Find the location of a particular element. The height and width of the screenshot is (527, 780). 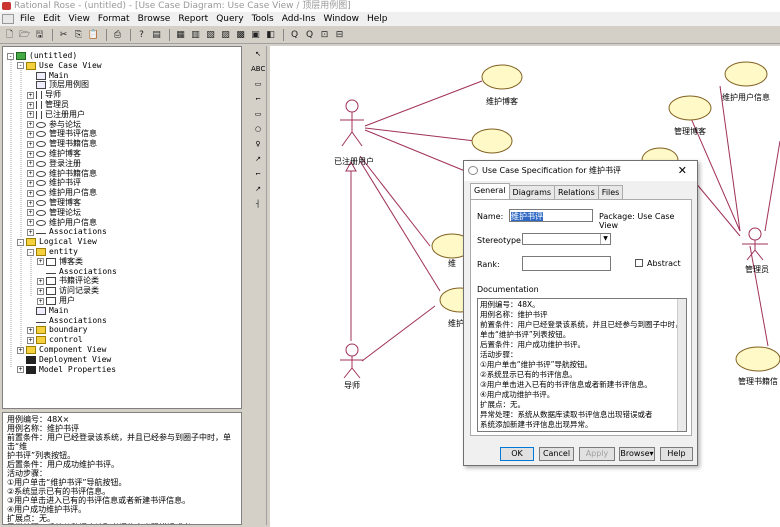

browse-interaction-diagram-icon: ▥ is located at coordinates (195, 35).